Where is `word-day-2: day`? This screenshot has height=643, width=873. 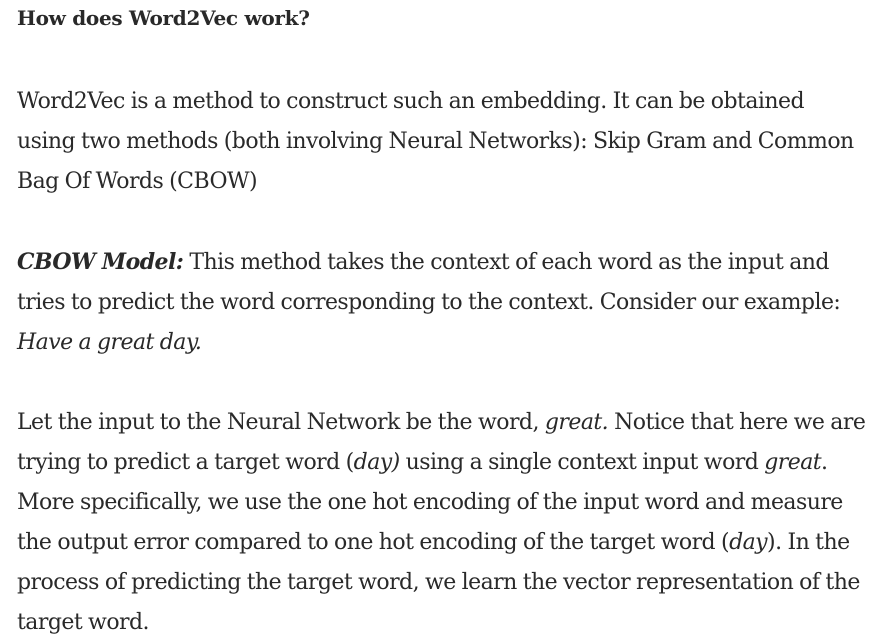
word-day-2: day is located at coordinates (748, 542).